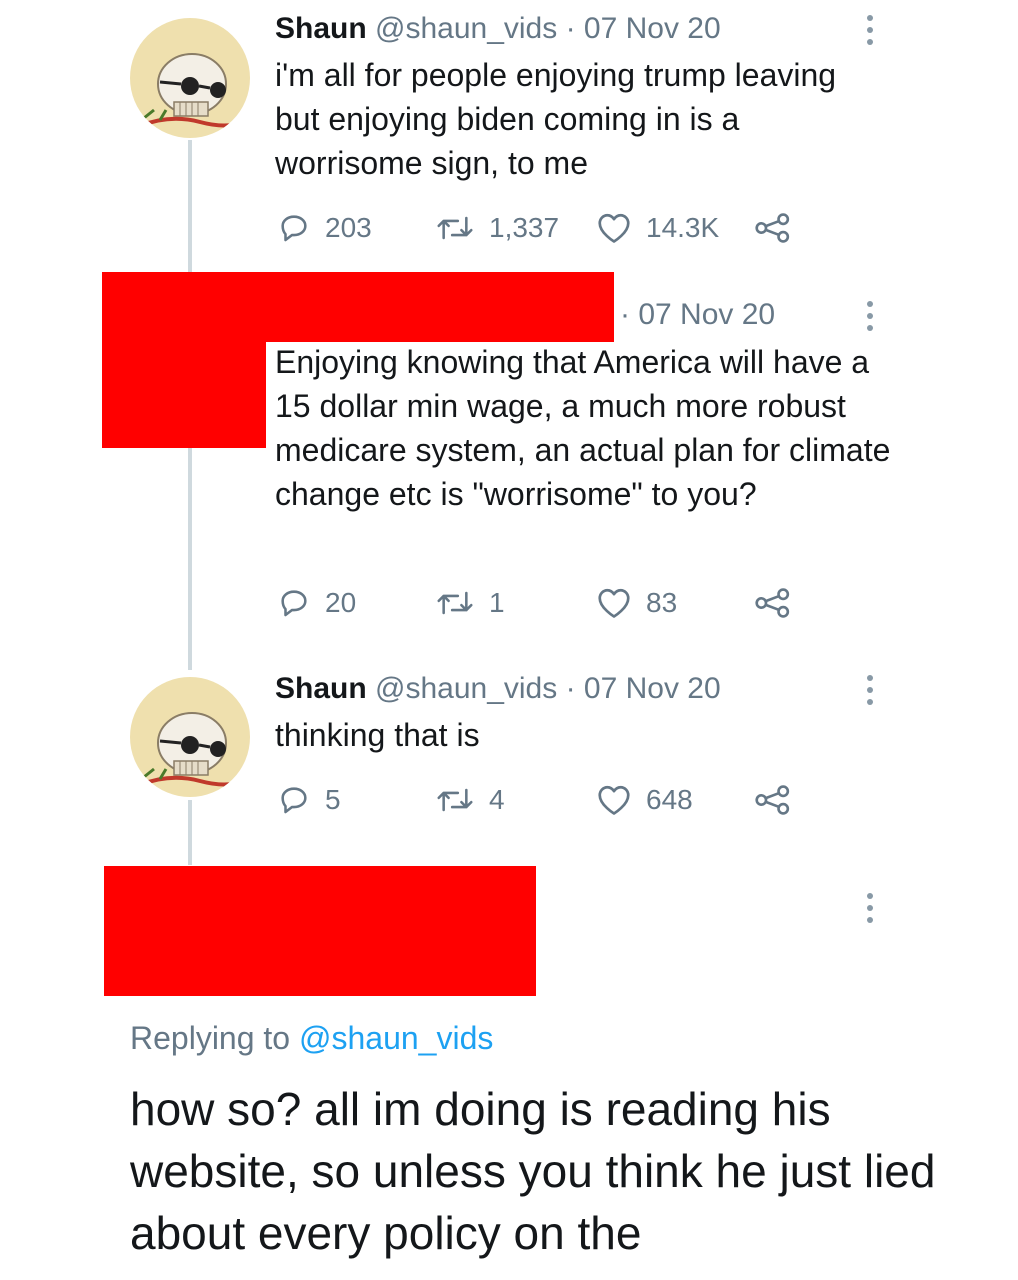 The height and width of the screenshot is (1280, 1018). What do you see at coordinates (497, 799) in the screenshot?
I see `retweet-count: 4` at bounding box center [497, 799].